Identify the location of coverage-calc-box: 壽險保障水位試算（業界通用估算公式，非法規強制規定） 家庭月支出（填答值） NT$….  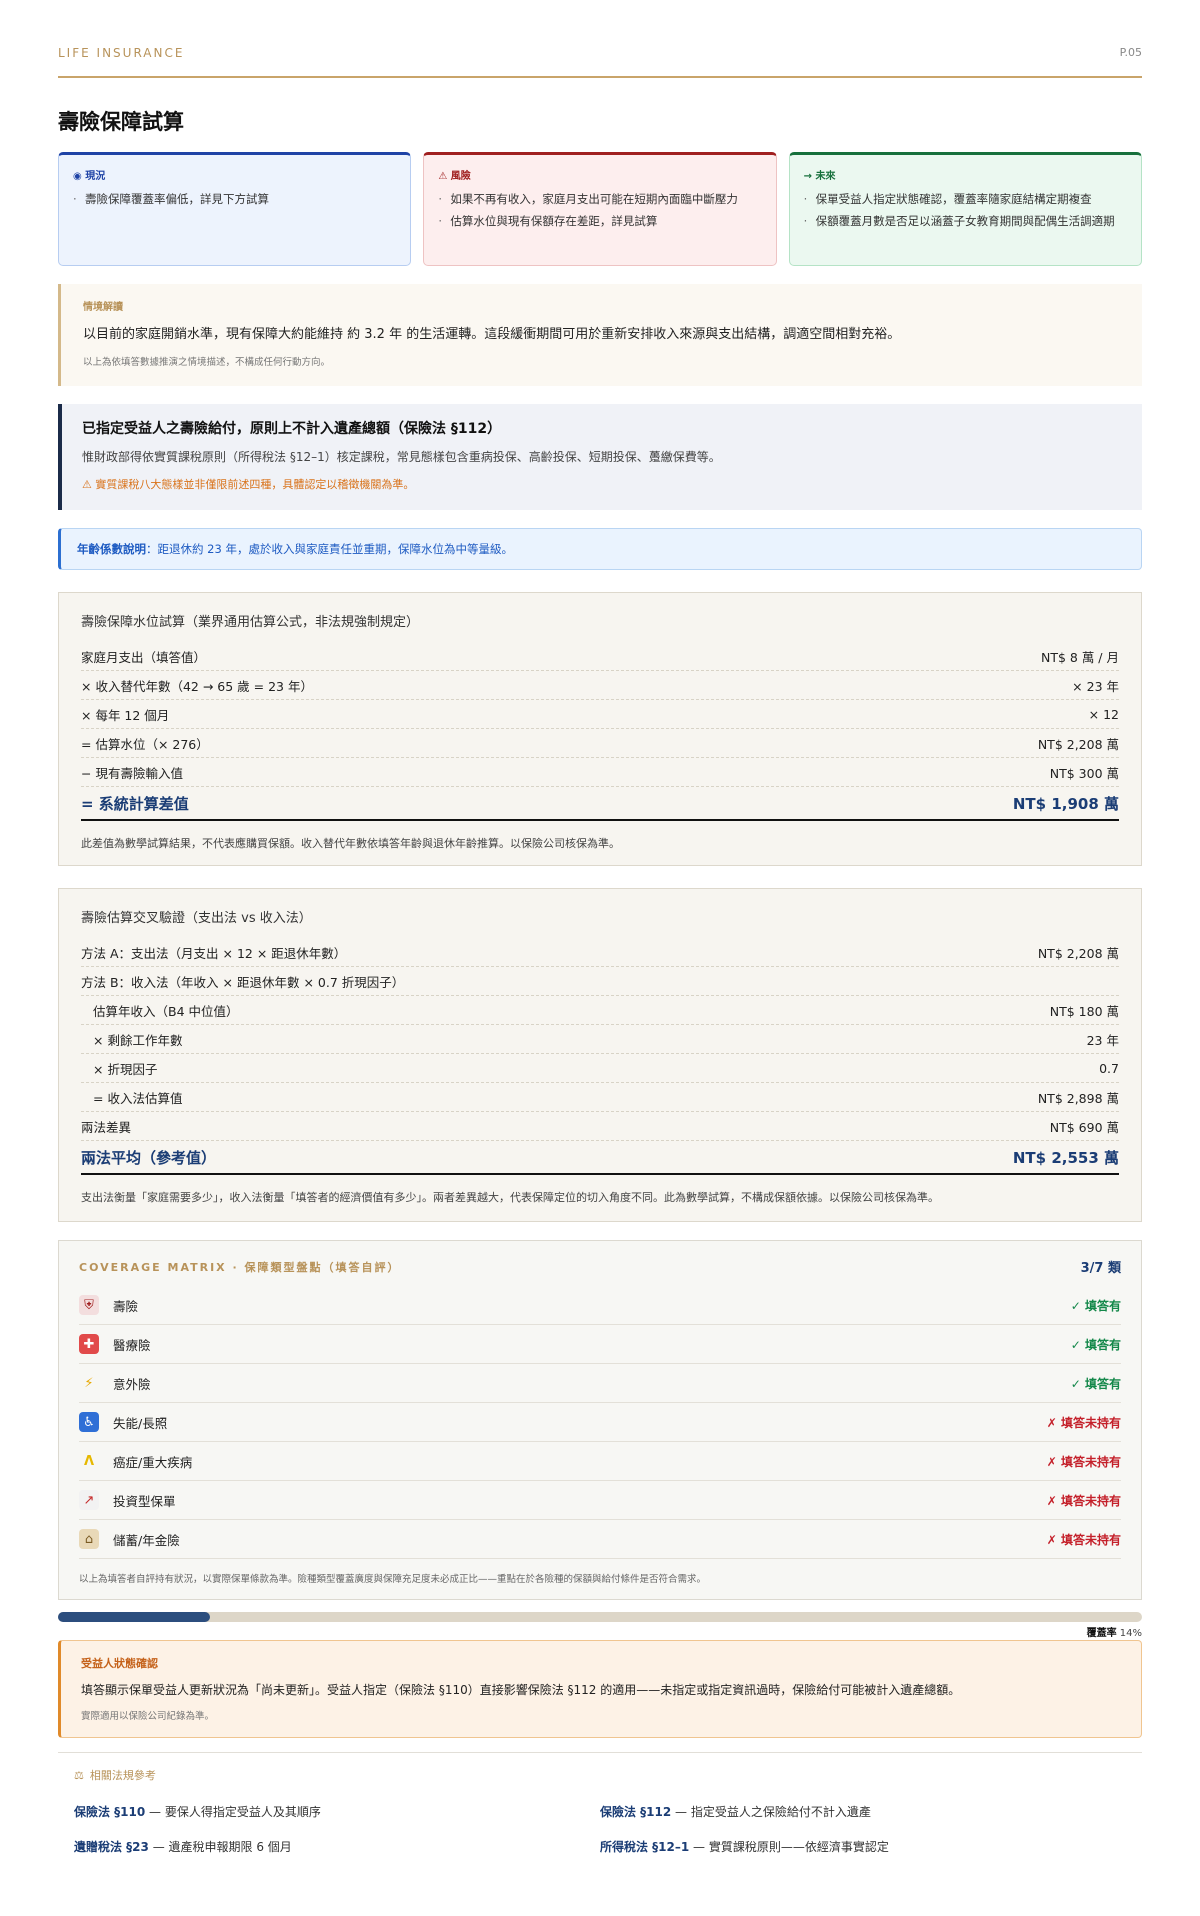
(600, 729).